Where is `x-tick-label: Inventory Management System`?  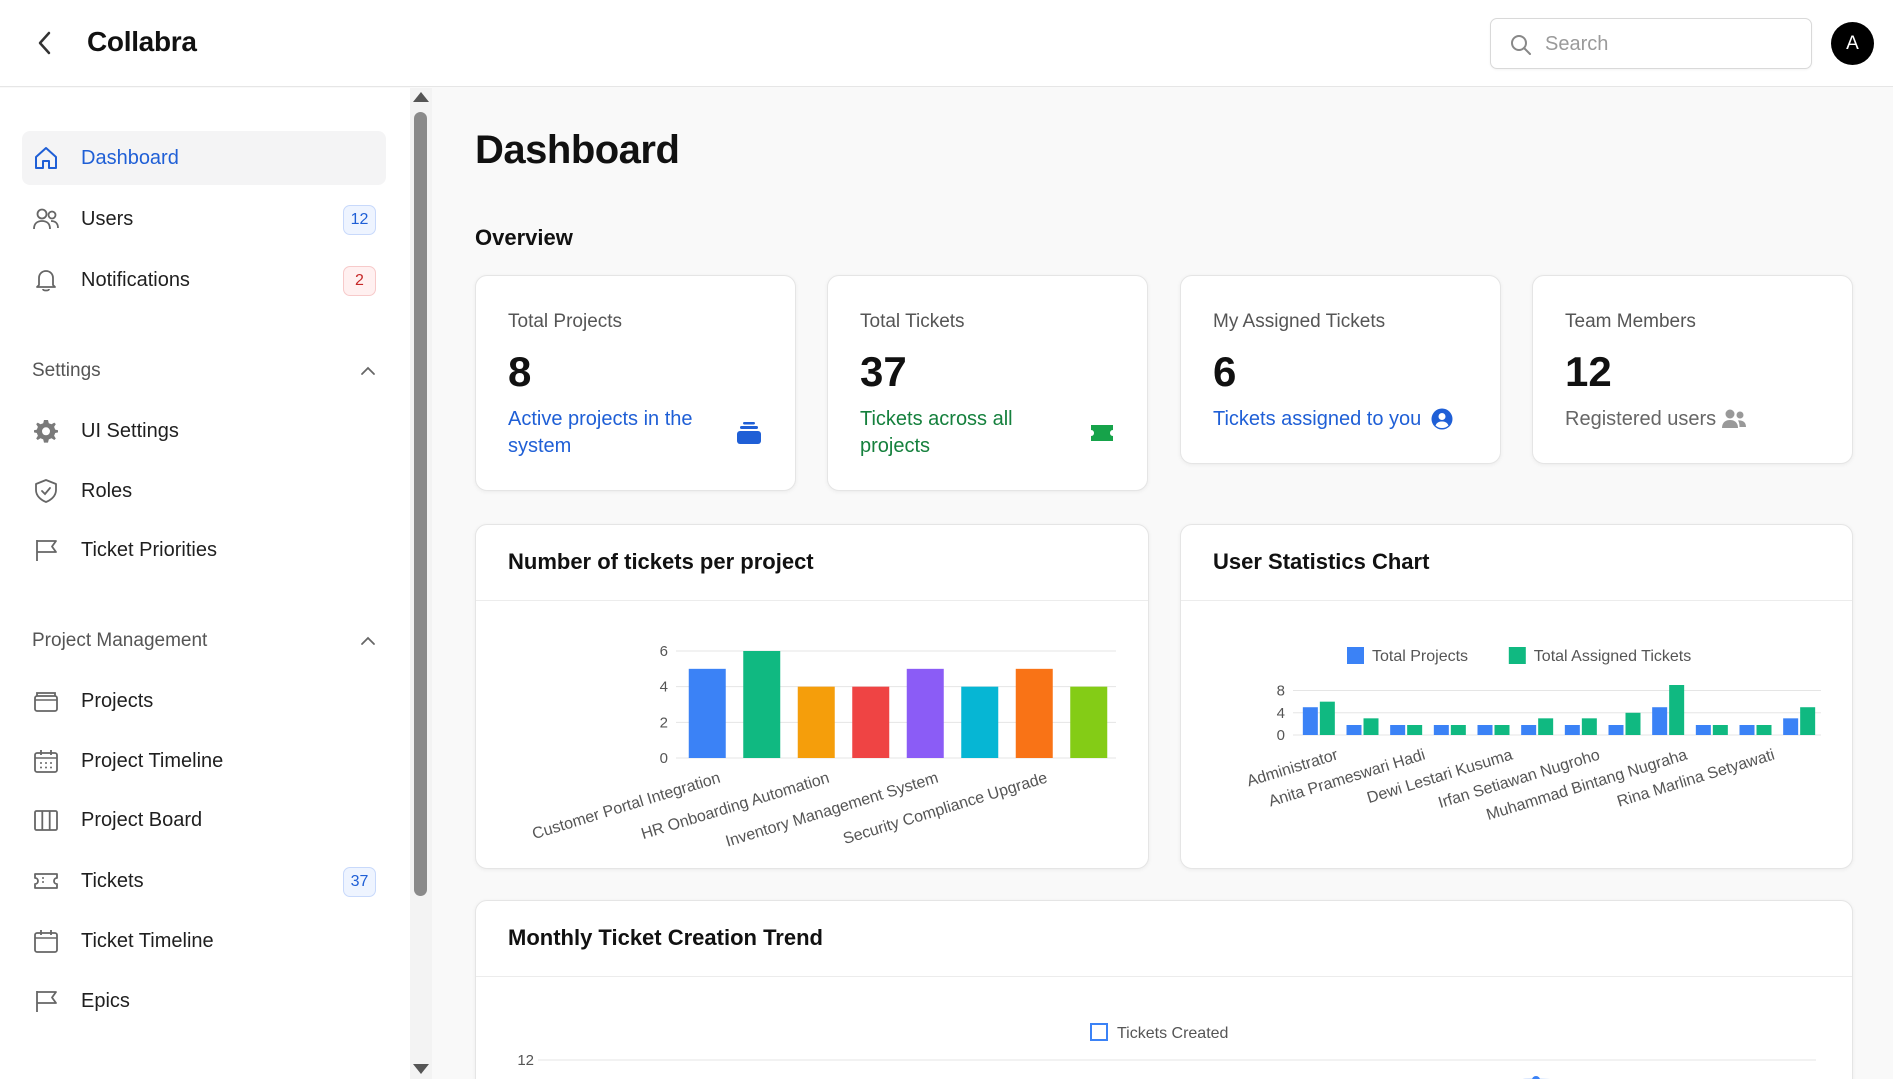 x-tick-label: Inventory Management System is located at coordinates (832, 810).